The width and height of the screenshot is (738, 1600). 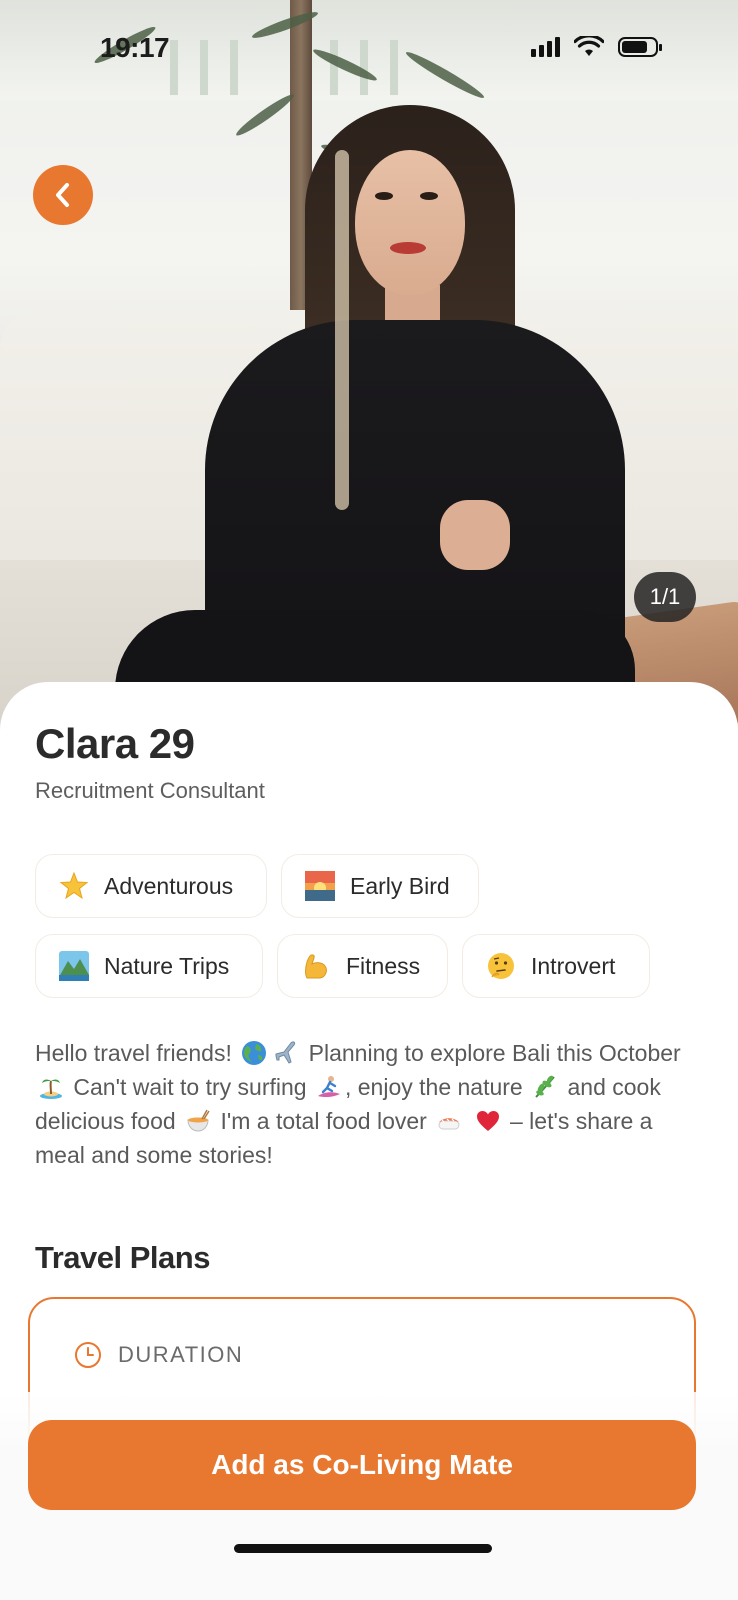 What do you see at coordinates (135, 47) in the screenshot?
I see `status-time: 19:17` at bounding box center [135, 47].